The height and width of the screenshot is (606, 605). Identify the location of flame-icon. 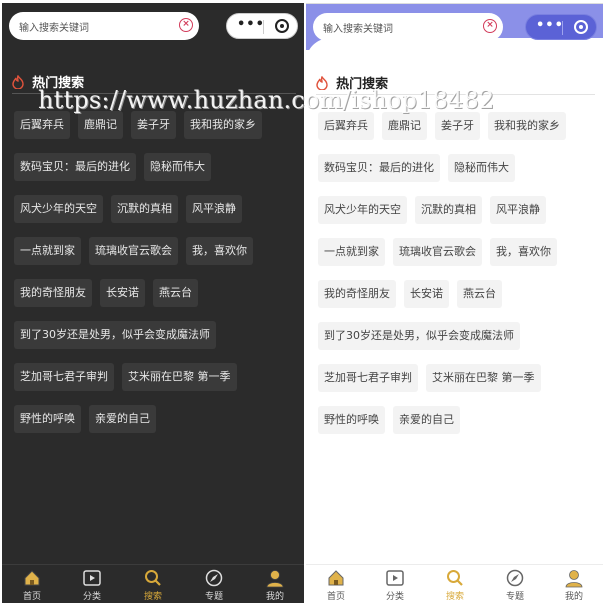
(18, 81).